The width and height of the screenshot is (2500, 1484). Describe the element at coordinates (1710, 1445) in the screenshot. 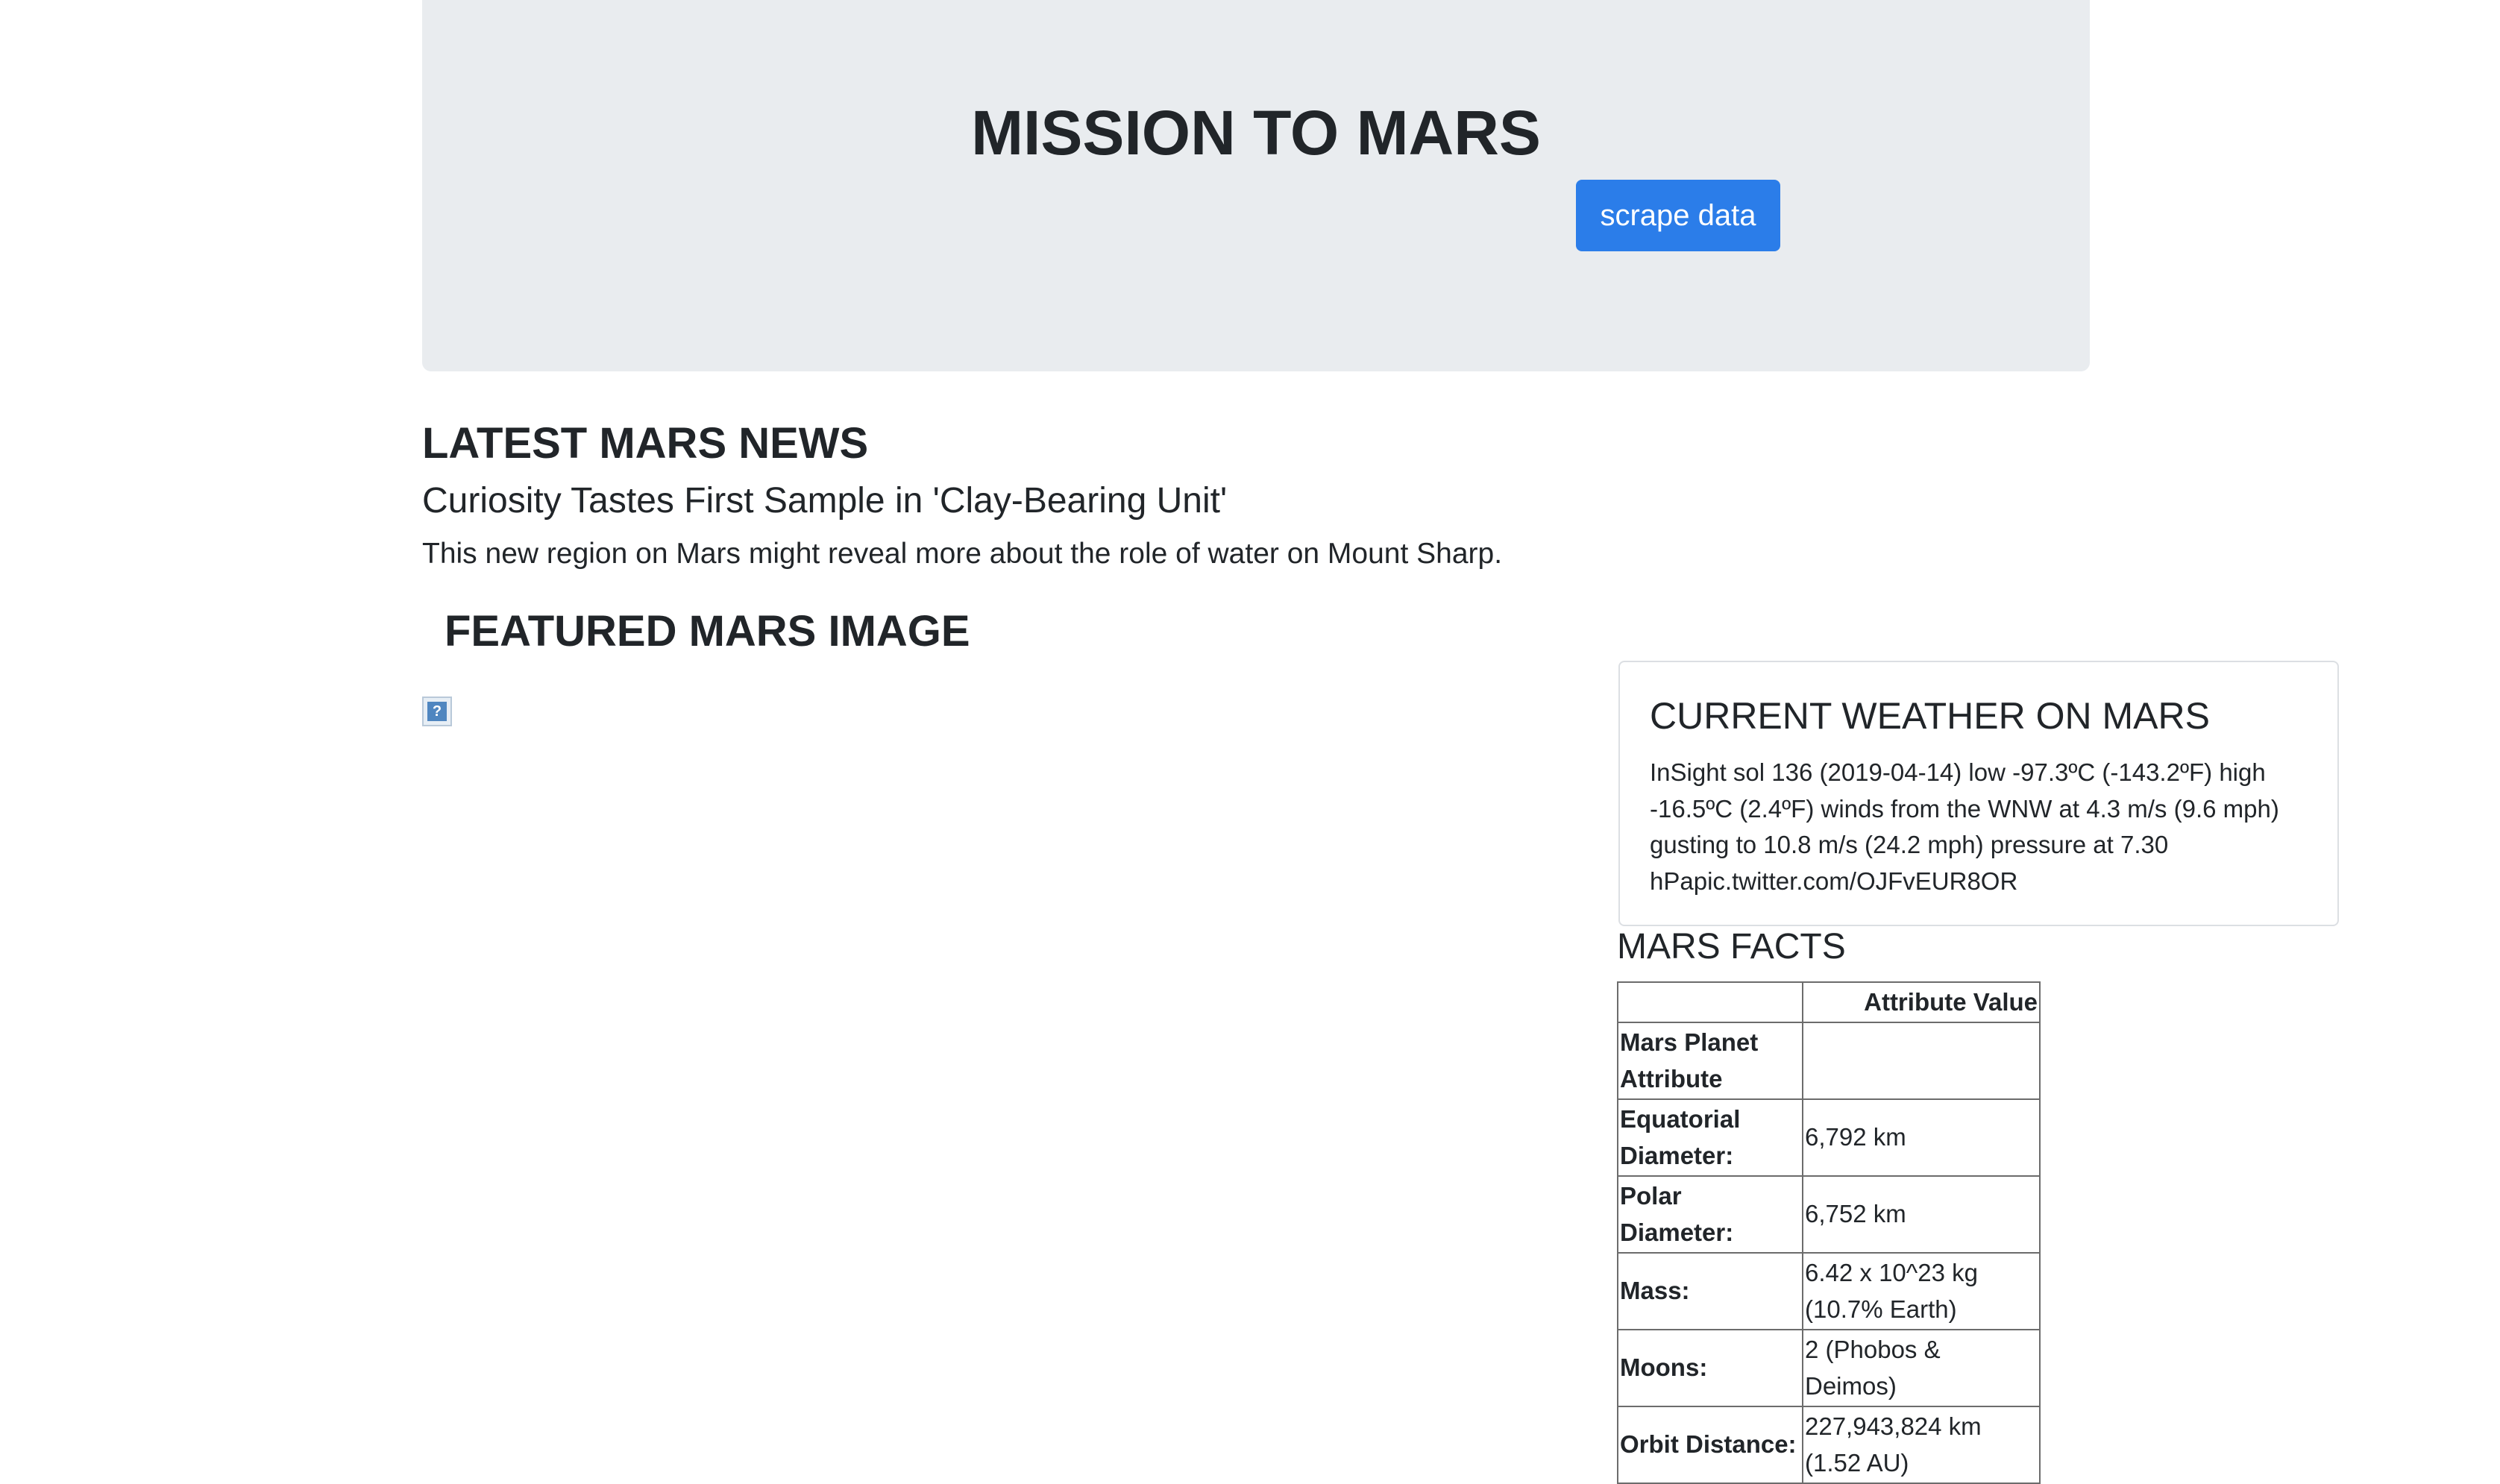

I see `fact-attribute: Orbit Distance:` at that location.